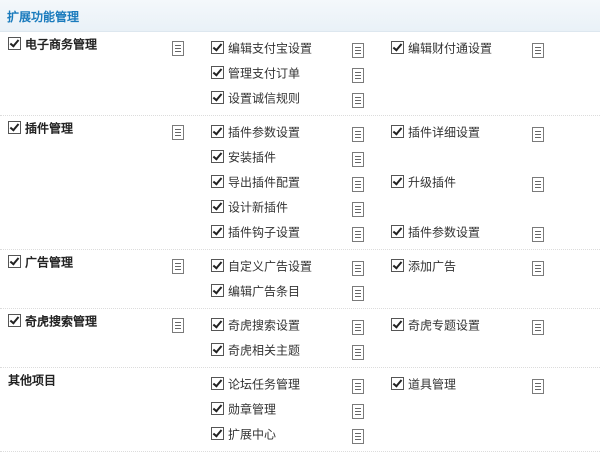  I want to click on perm-item: 插件钩子设置, so click(255, 232).